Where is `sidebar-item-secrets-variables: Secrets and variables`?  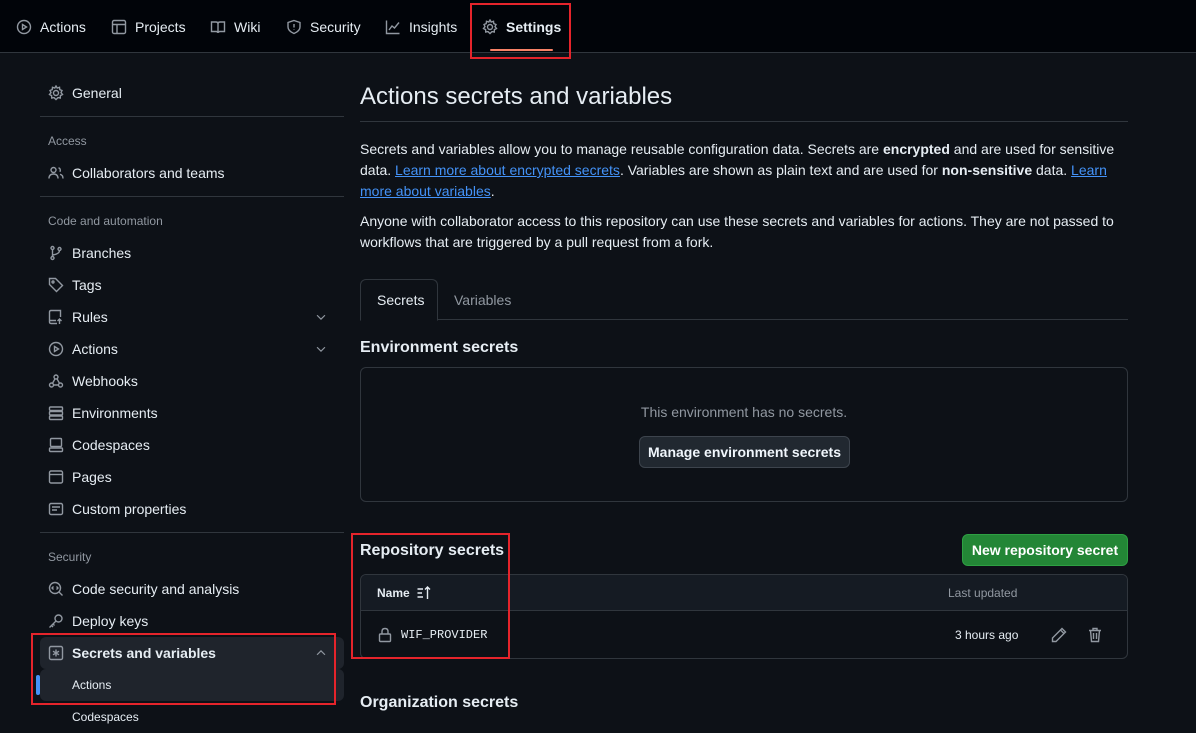 sidebar-item-secrets-variables: Secrets and variables is located at coordinates (192, 653).